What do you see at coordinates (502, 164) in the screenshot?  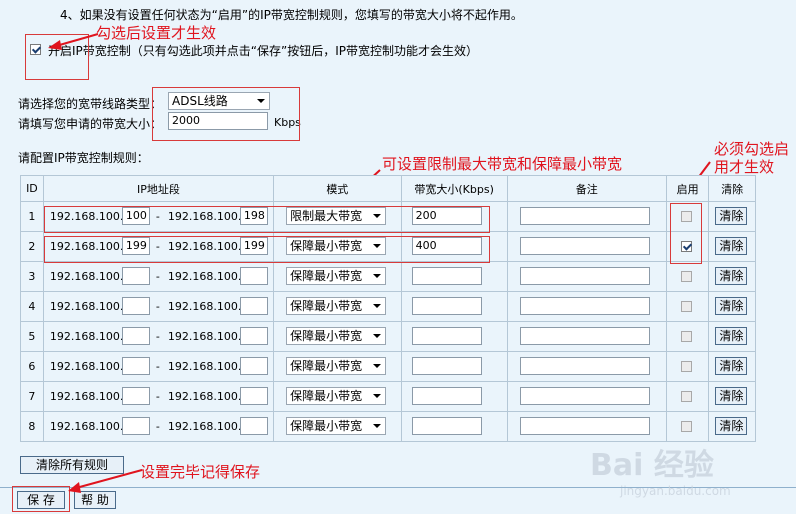 I see `annotation-limit-text: 可设置限制最大带宽和保障最小带宽` at bounding box center [502, 164].